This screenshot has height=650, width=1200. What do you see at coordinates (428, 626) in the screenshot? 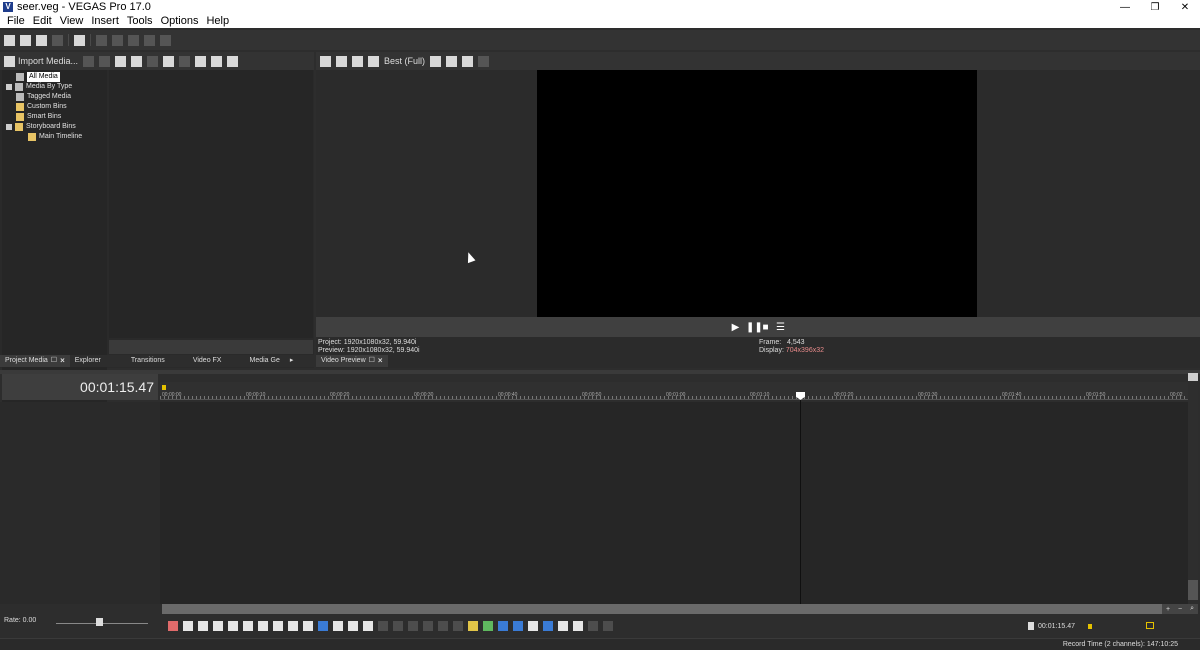
I see `trim-end-icon` at bounding box center [428, 626].